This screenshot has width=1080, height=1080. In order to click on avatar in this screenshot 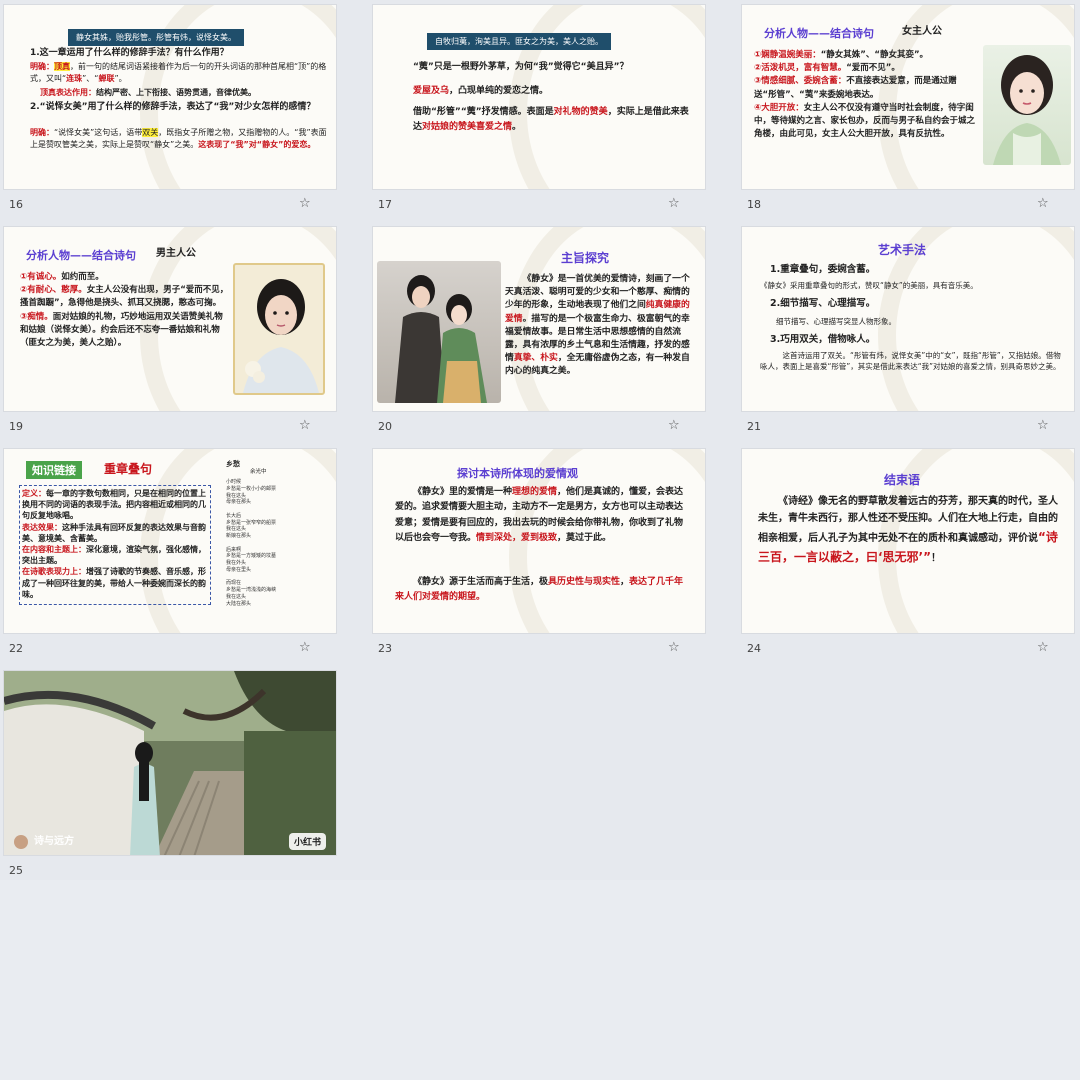, I will do `click(21, 842)`.